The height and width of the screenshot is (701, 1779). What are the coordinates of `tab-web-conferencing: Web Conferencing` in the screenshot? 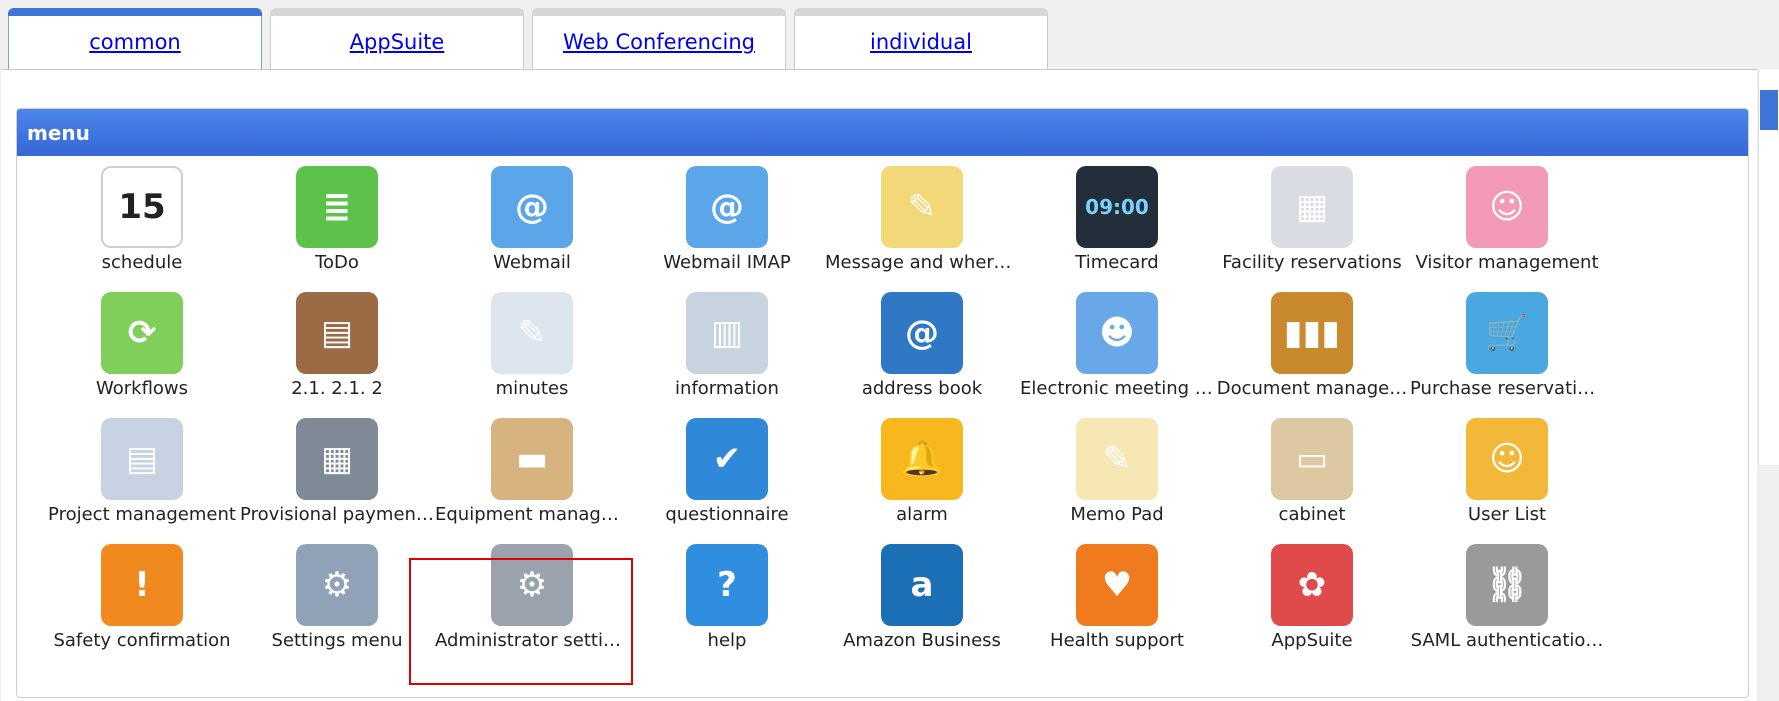 It's located at (659, 38).